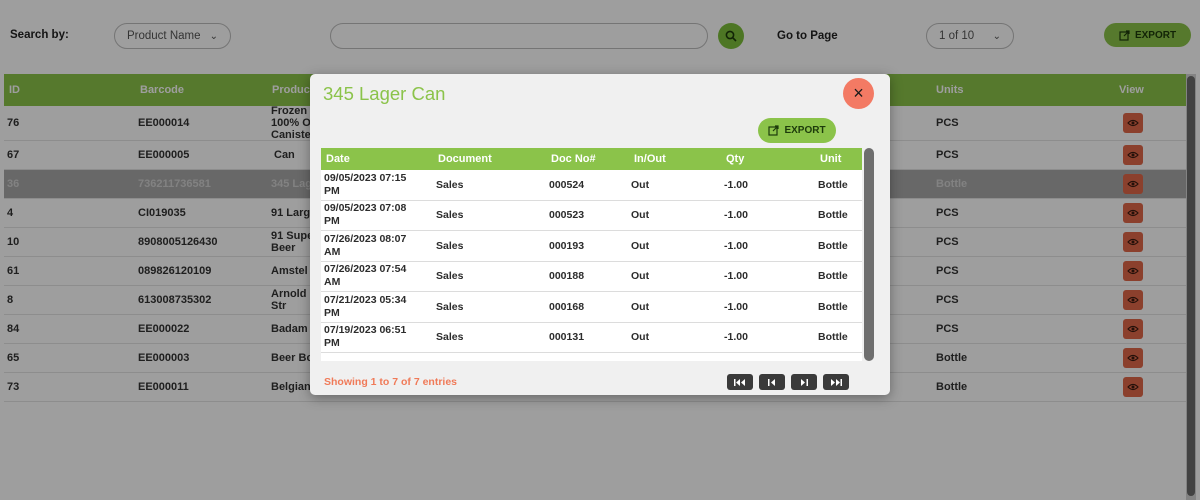 Image resolution: width=1200 pixels, height=500 pixels. I want to click on modal-title: 345 Lager Can, so click(384, 93).